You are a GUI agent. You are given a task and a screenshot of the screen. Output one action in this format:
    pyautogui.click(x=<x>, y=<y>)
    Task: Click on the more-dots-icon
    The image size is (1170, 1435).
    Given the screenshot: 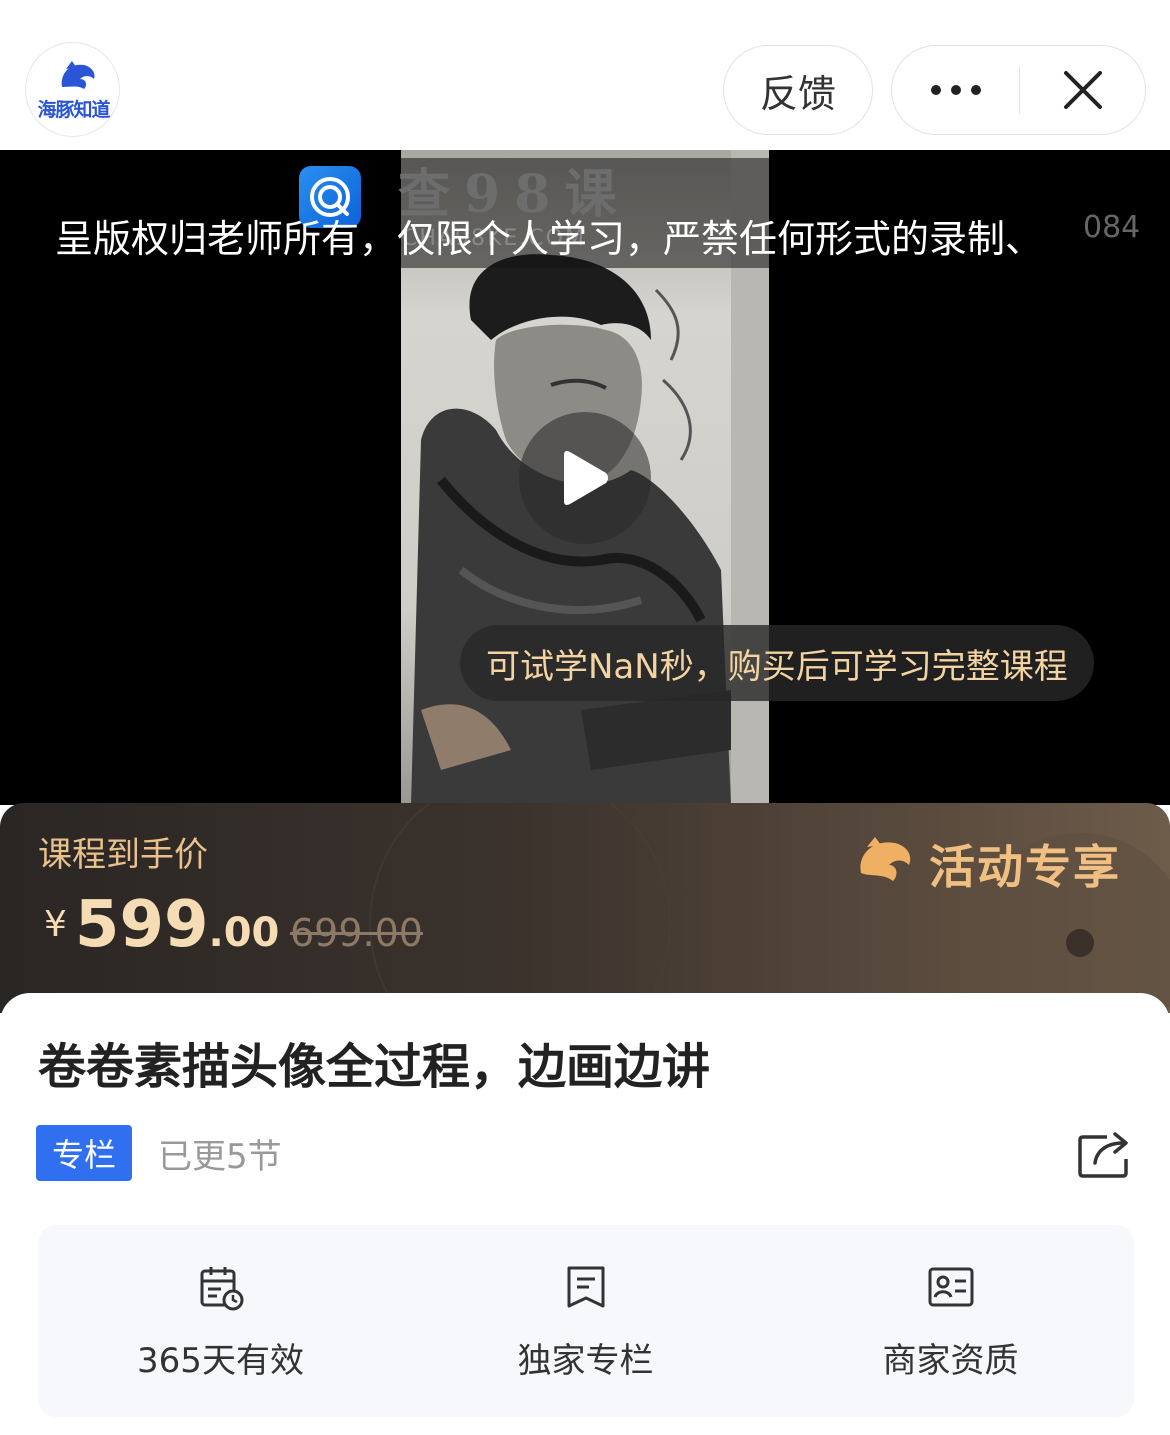 What is the action you would take?
    pyautogui.click(x=955, y=90)
    